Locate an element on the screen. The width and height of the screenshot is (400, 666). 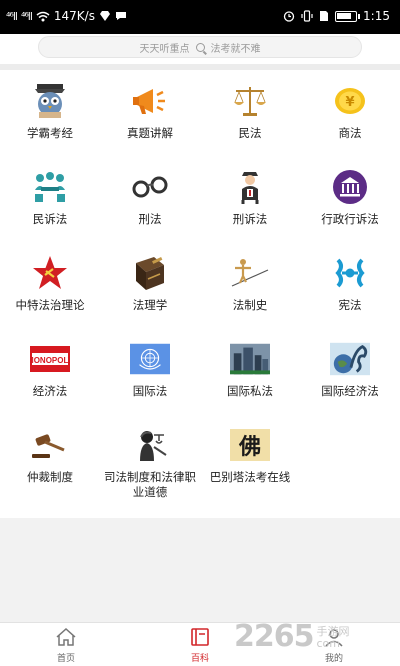
search-input: 天天听重点 法考就不难 is located at coordinates (200, 47).